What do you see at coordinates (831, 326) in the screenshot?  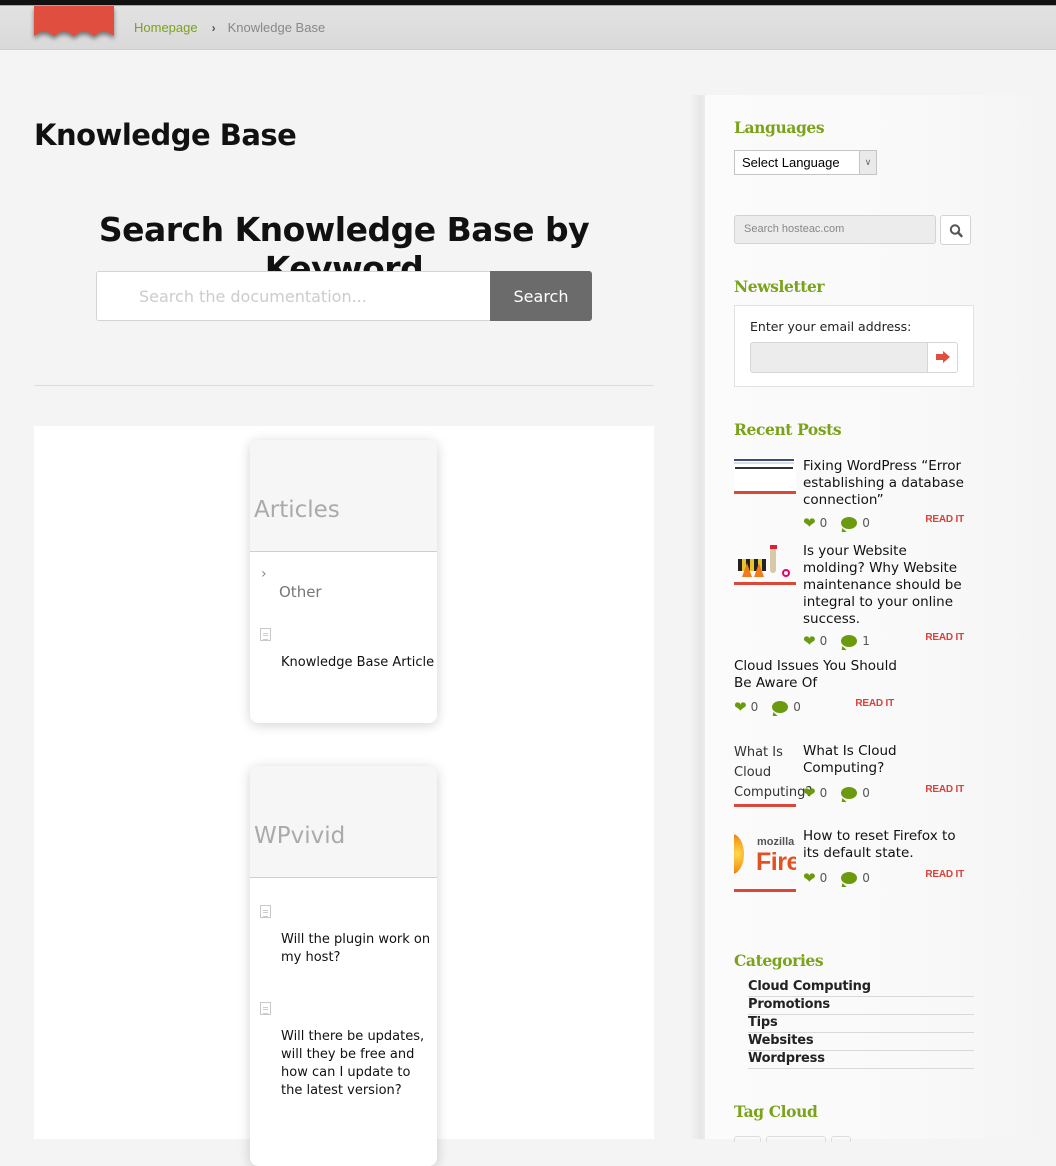 I see `newsletter-label: Enter your email address:` at bounding box center [831, 326].